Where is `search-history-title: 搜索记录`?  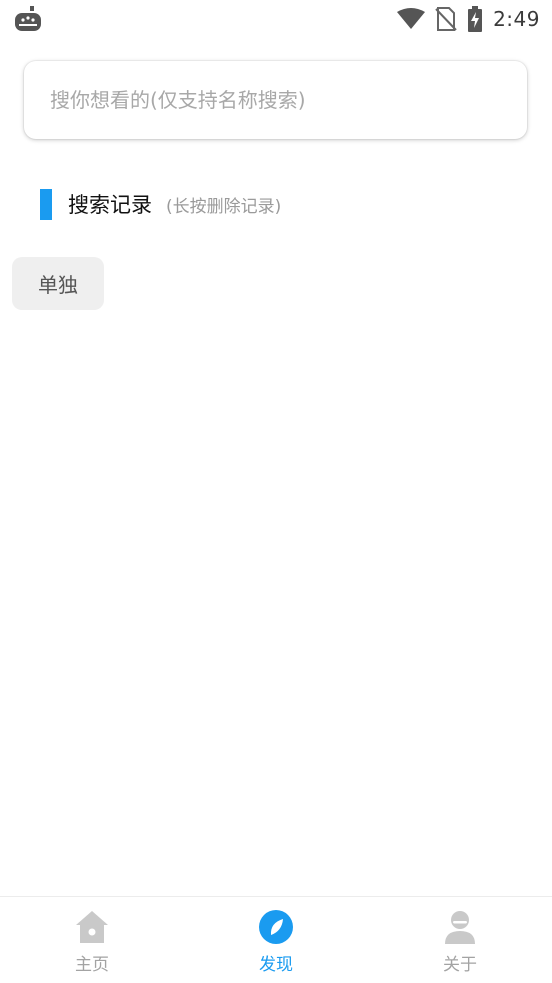 search-history-title: 搜索记录 is located at coordinates (110, 205).